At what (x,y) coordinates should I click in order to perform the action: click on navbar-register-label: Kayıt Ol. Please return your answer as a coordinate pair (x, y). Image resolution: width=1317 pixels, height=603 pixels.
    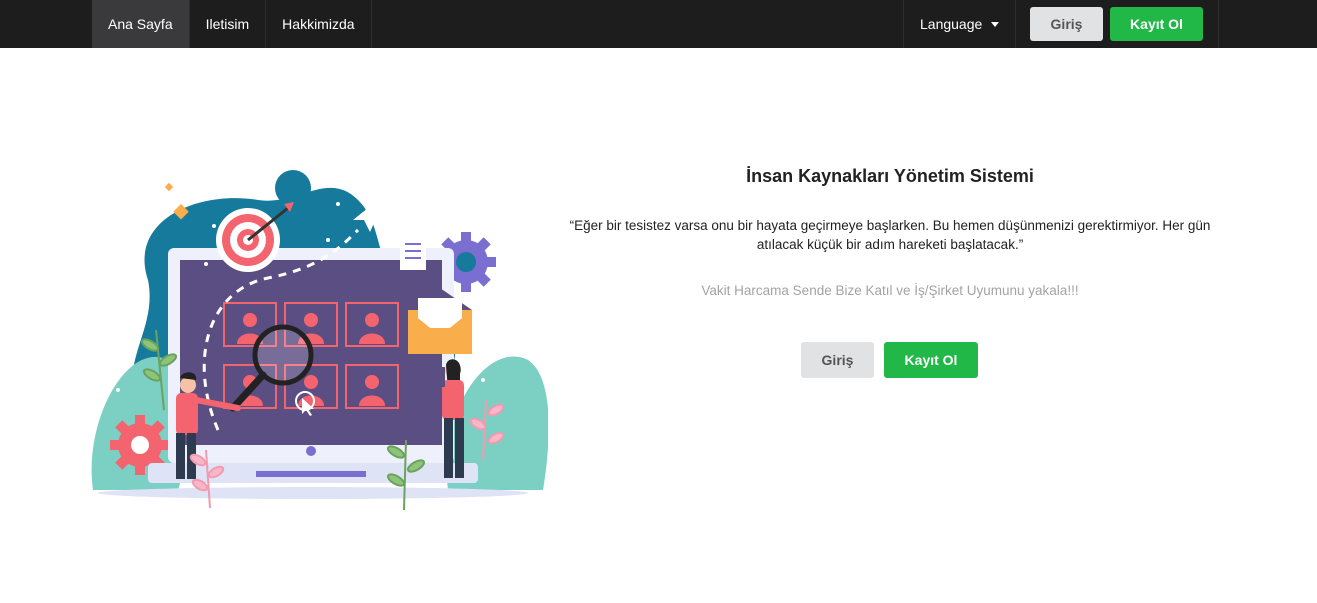
    Looking at the image, I should click on (1156, 24).